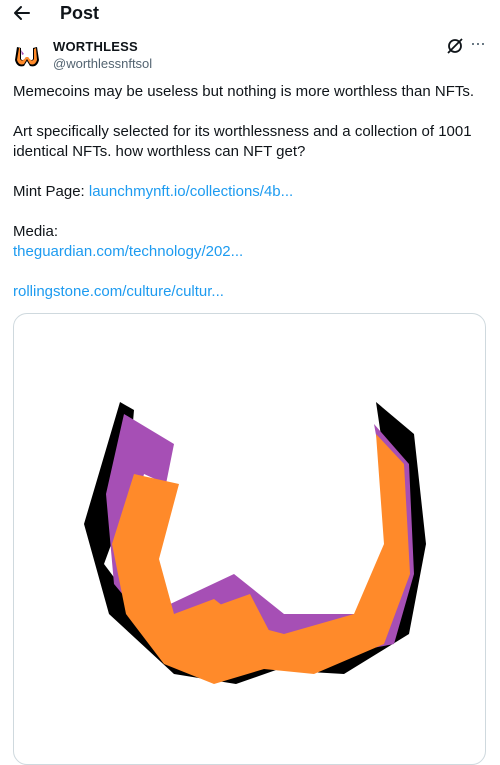  What do you see at coordinates (51, 191) in the screenshot?
I see `mint-label: Mint Page:` at bounding box center [51, 191].